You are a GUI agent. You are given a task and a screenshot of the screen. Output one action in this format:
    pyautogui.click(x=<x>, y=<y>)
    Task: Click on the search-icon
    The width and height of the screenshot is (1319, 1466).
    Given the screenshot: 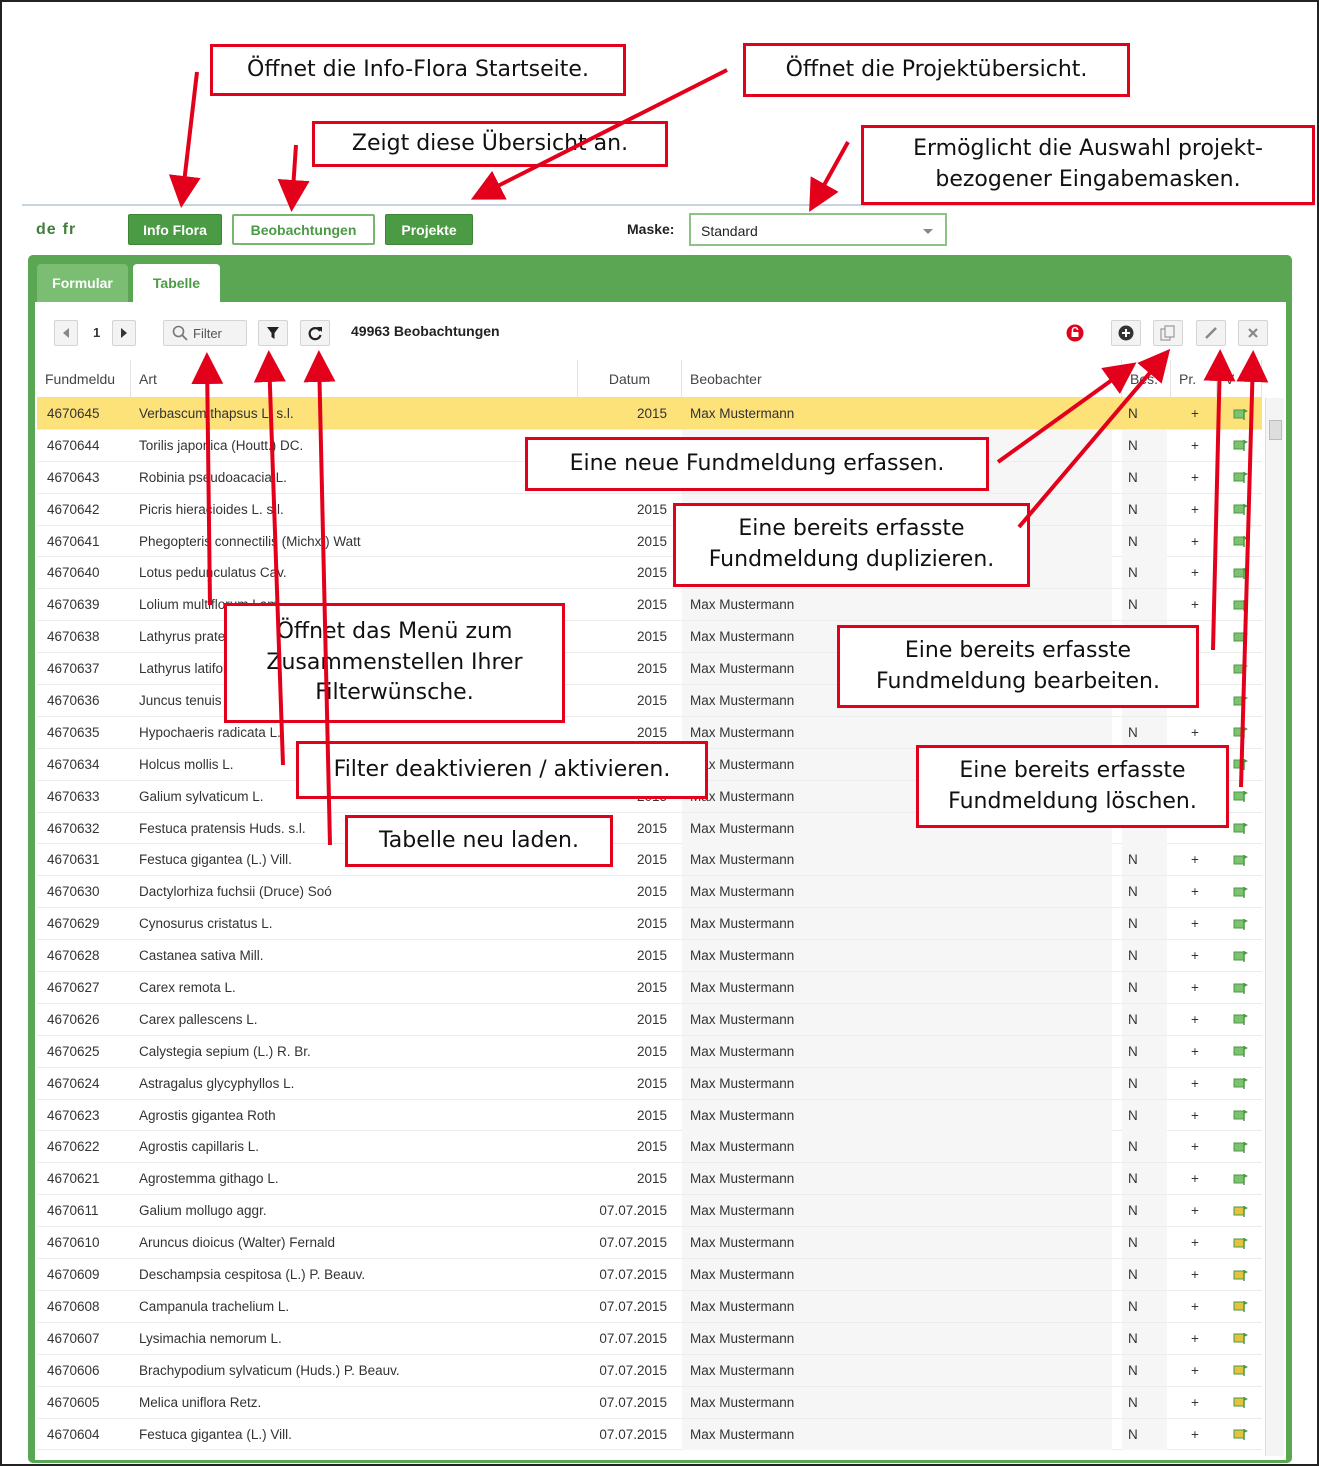 What is the action you would take?
    pyautogui.click(x=180, y=333)
    